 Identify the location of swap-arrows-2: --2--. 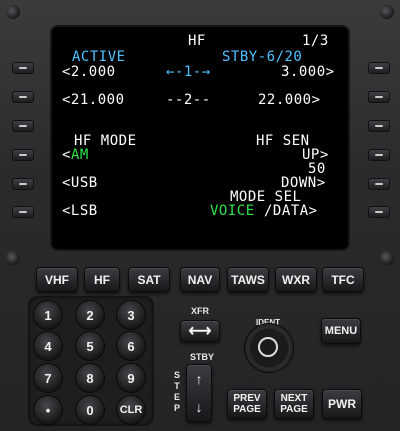
(188, 100).